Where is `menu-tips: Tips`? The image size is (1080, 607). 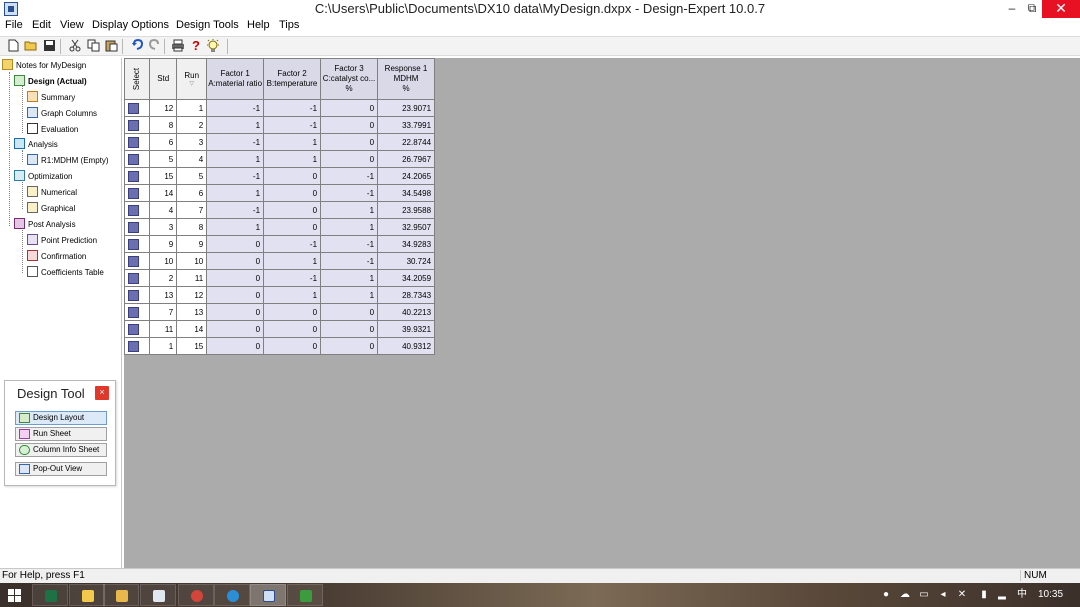 menu-tips: Tips is located at coordinates (289, 25).